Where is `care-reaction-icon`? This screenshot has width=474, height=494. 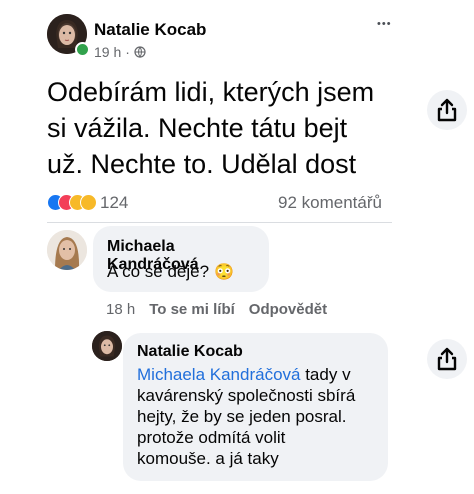 care-reaction-icon is located at coordinates (88, 202).